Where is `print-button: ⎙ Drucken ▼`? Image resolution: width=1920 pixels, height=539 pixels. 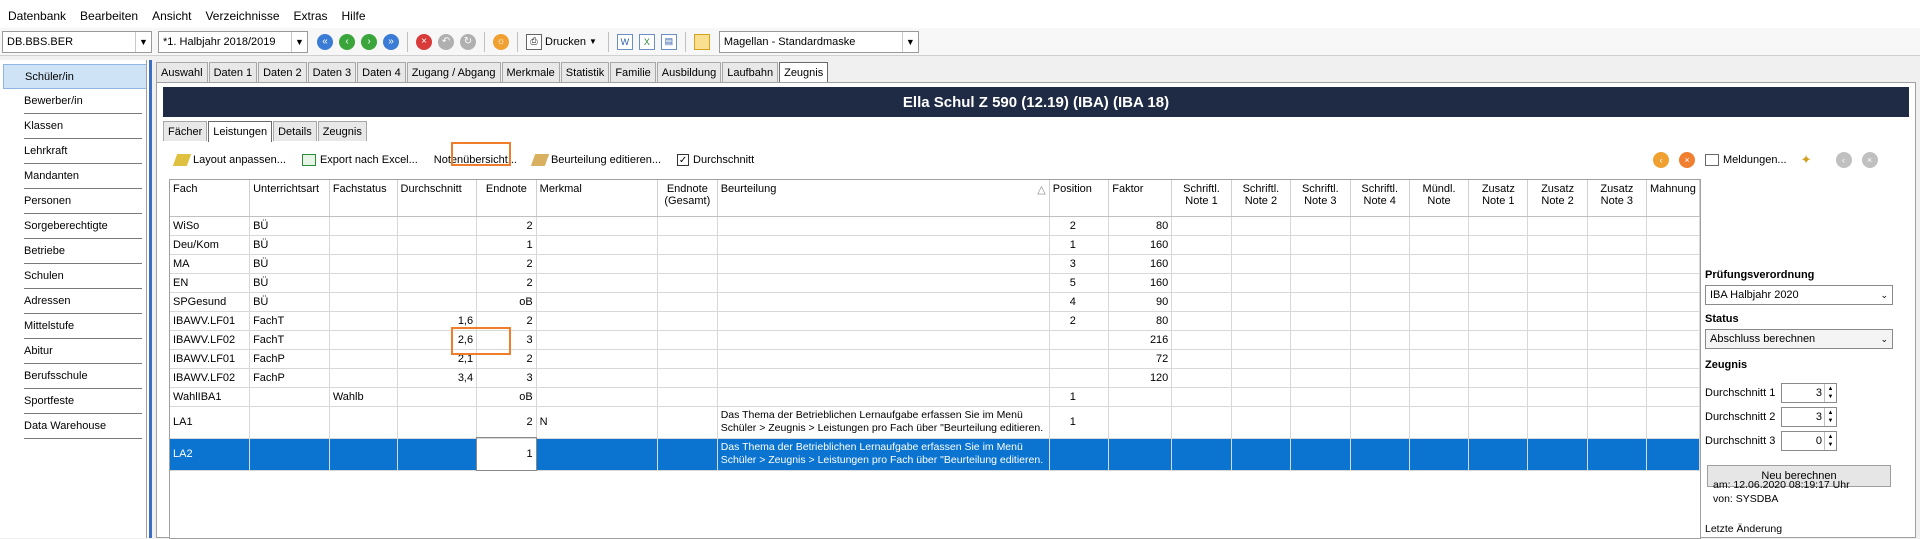
print-button: ⎙ Drucken ▼ is located at coordinates (560, 41).